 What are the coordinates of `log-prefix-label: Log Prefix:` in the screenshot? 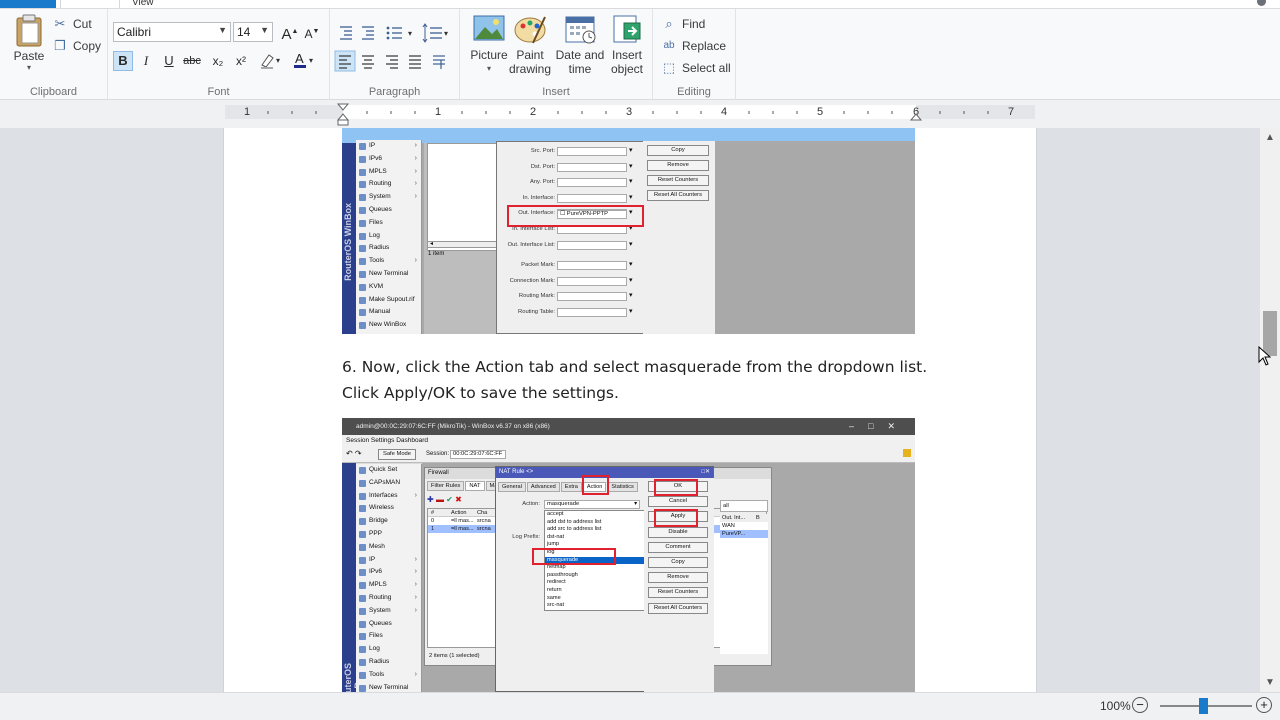 It's located at (526, 537).